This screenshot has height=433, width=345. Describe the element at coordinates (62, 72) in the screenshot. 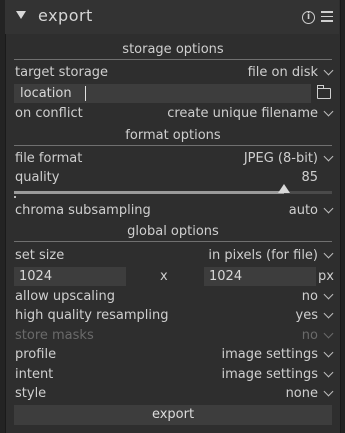

I see `target-storage-label: target storage` at that location.